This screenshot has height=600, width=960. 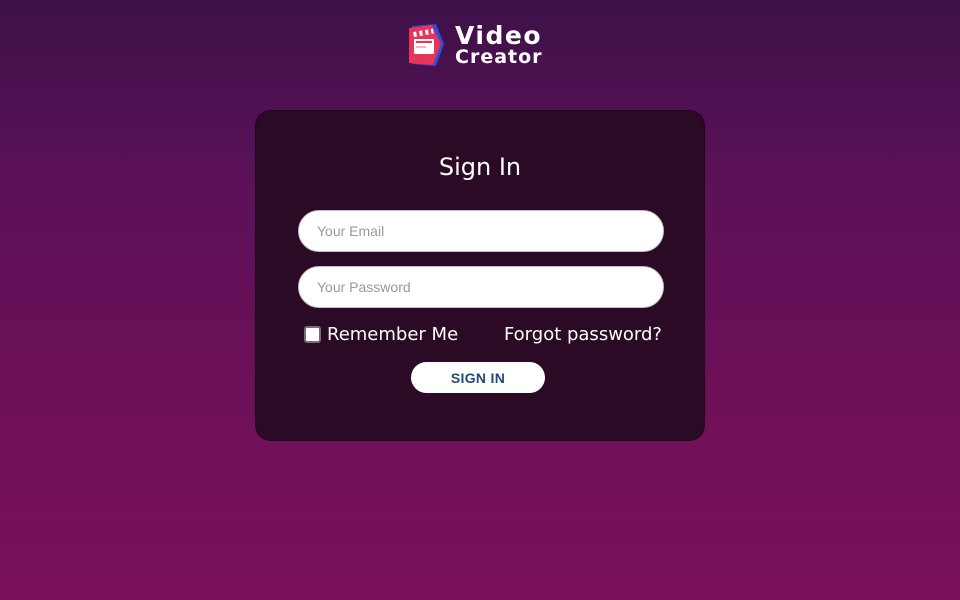 What do you see at coordinates (481, 231) in the screenshot?
I see `email-field` at bounding box center [481, 231].